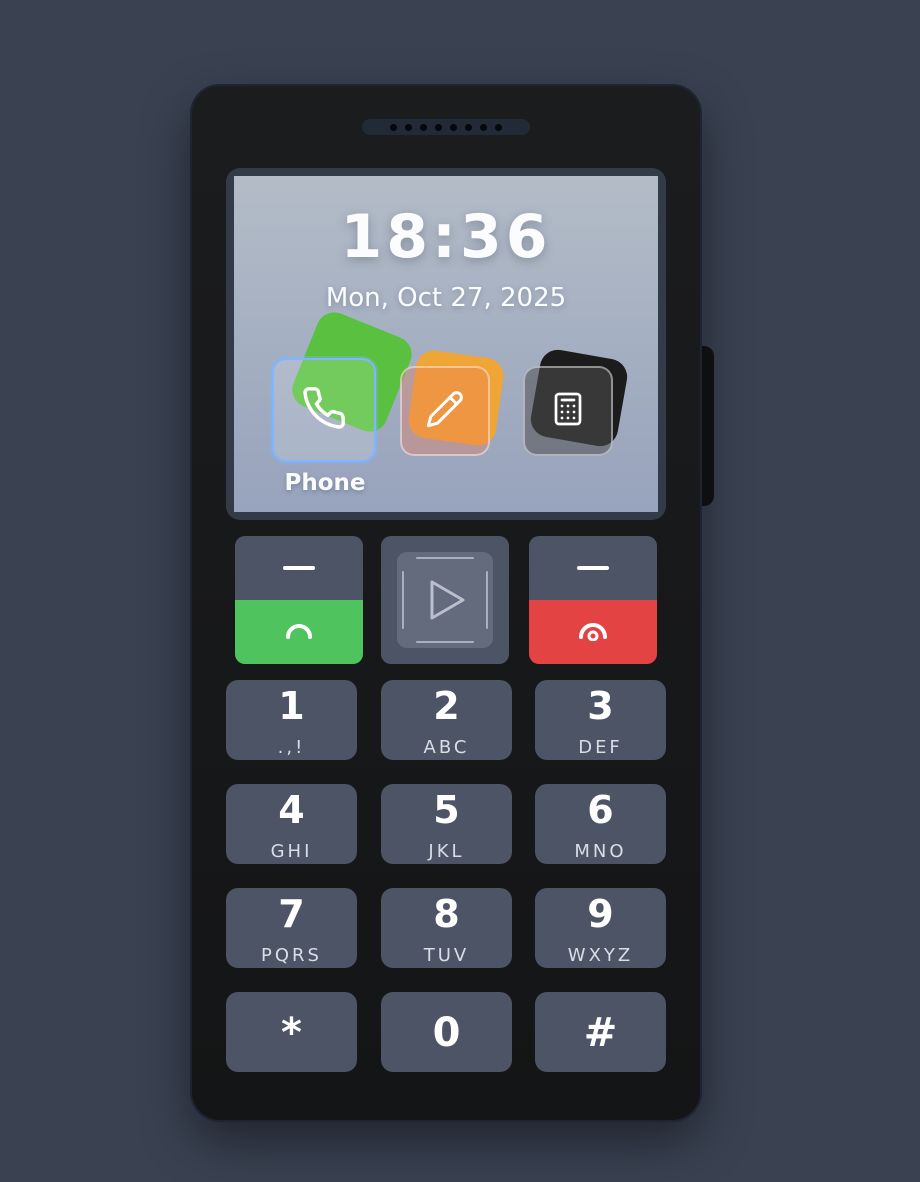 The height and width of the screenshot is (1182, 920). Describe the element at coordinates (446, 955) in the screenshot. I see `key-letters: TUV` at that location.